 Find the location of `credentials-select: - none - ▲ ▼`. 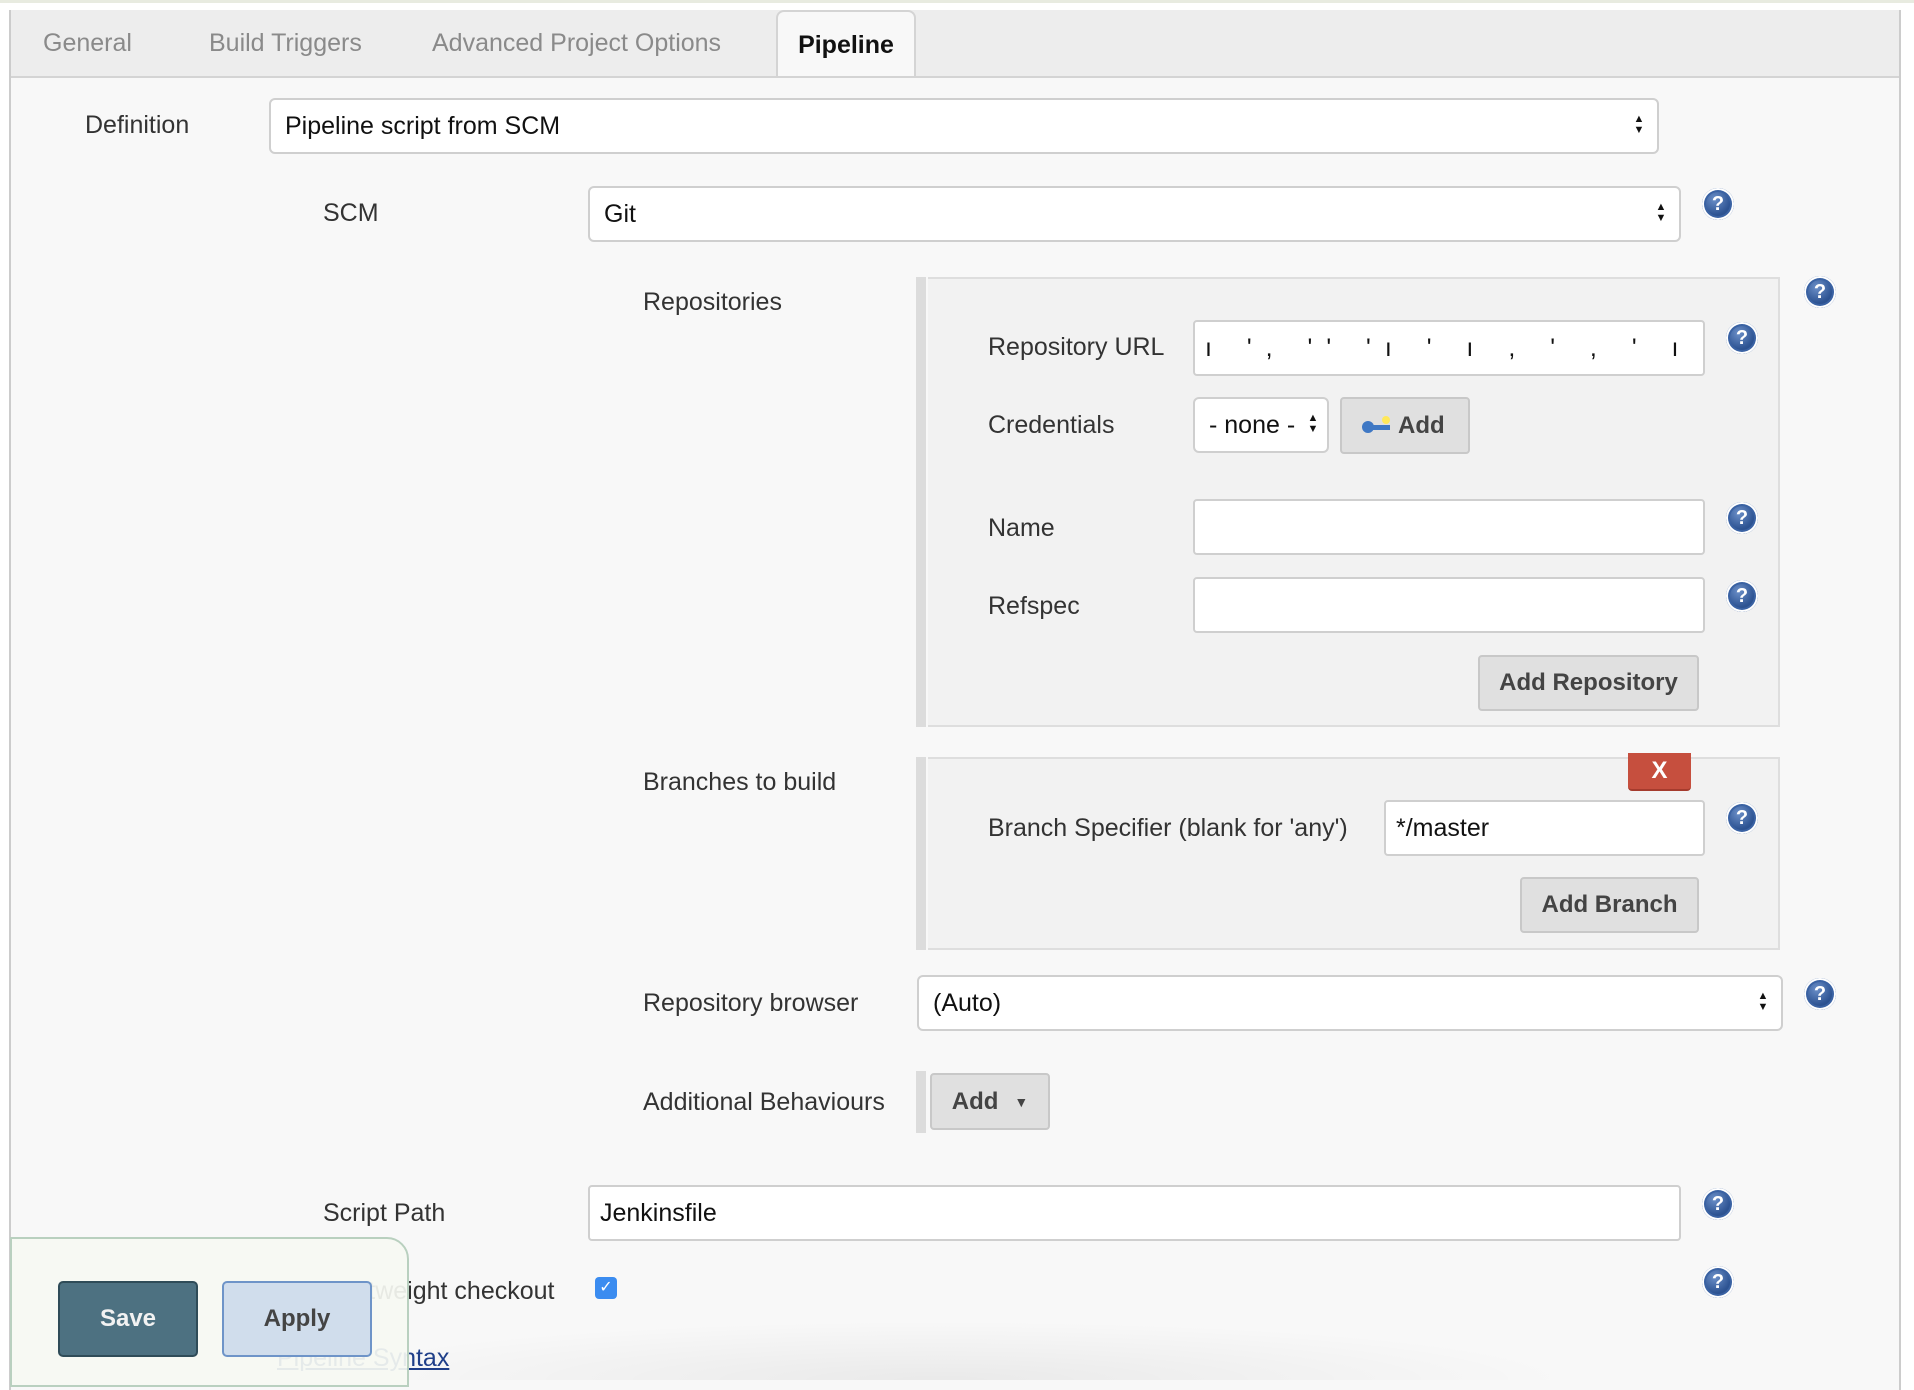

credentials-select: - none - ▲ ▼ is located at coordinates (1261, 425).